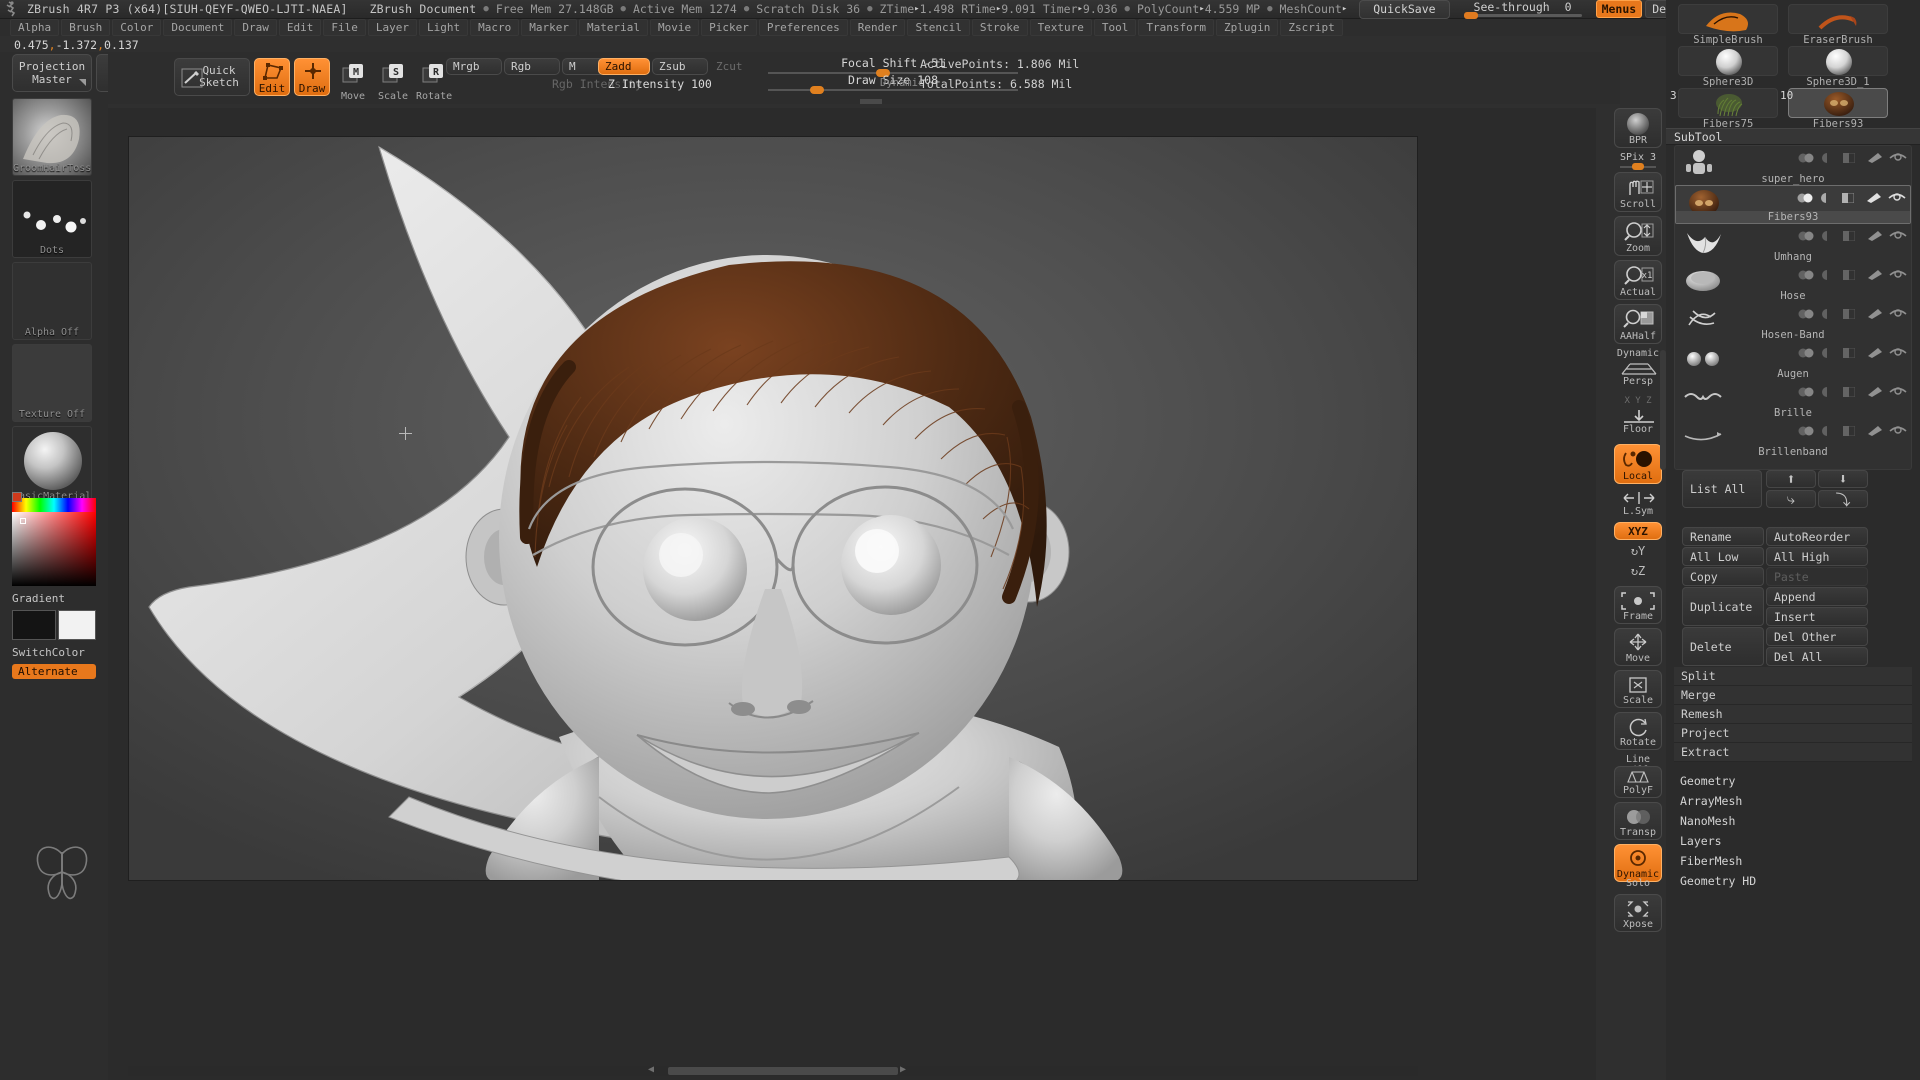  Describe the element at coordinates (1638, 280) in the screenshot. I see `actual-button: x1 Actual` at that location.